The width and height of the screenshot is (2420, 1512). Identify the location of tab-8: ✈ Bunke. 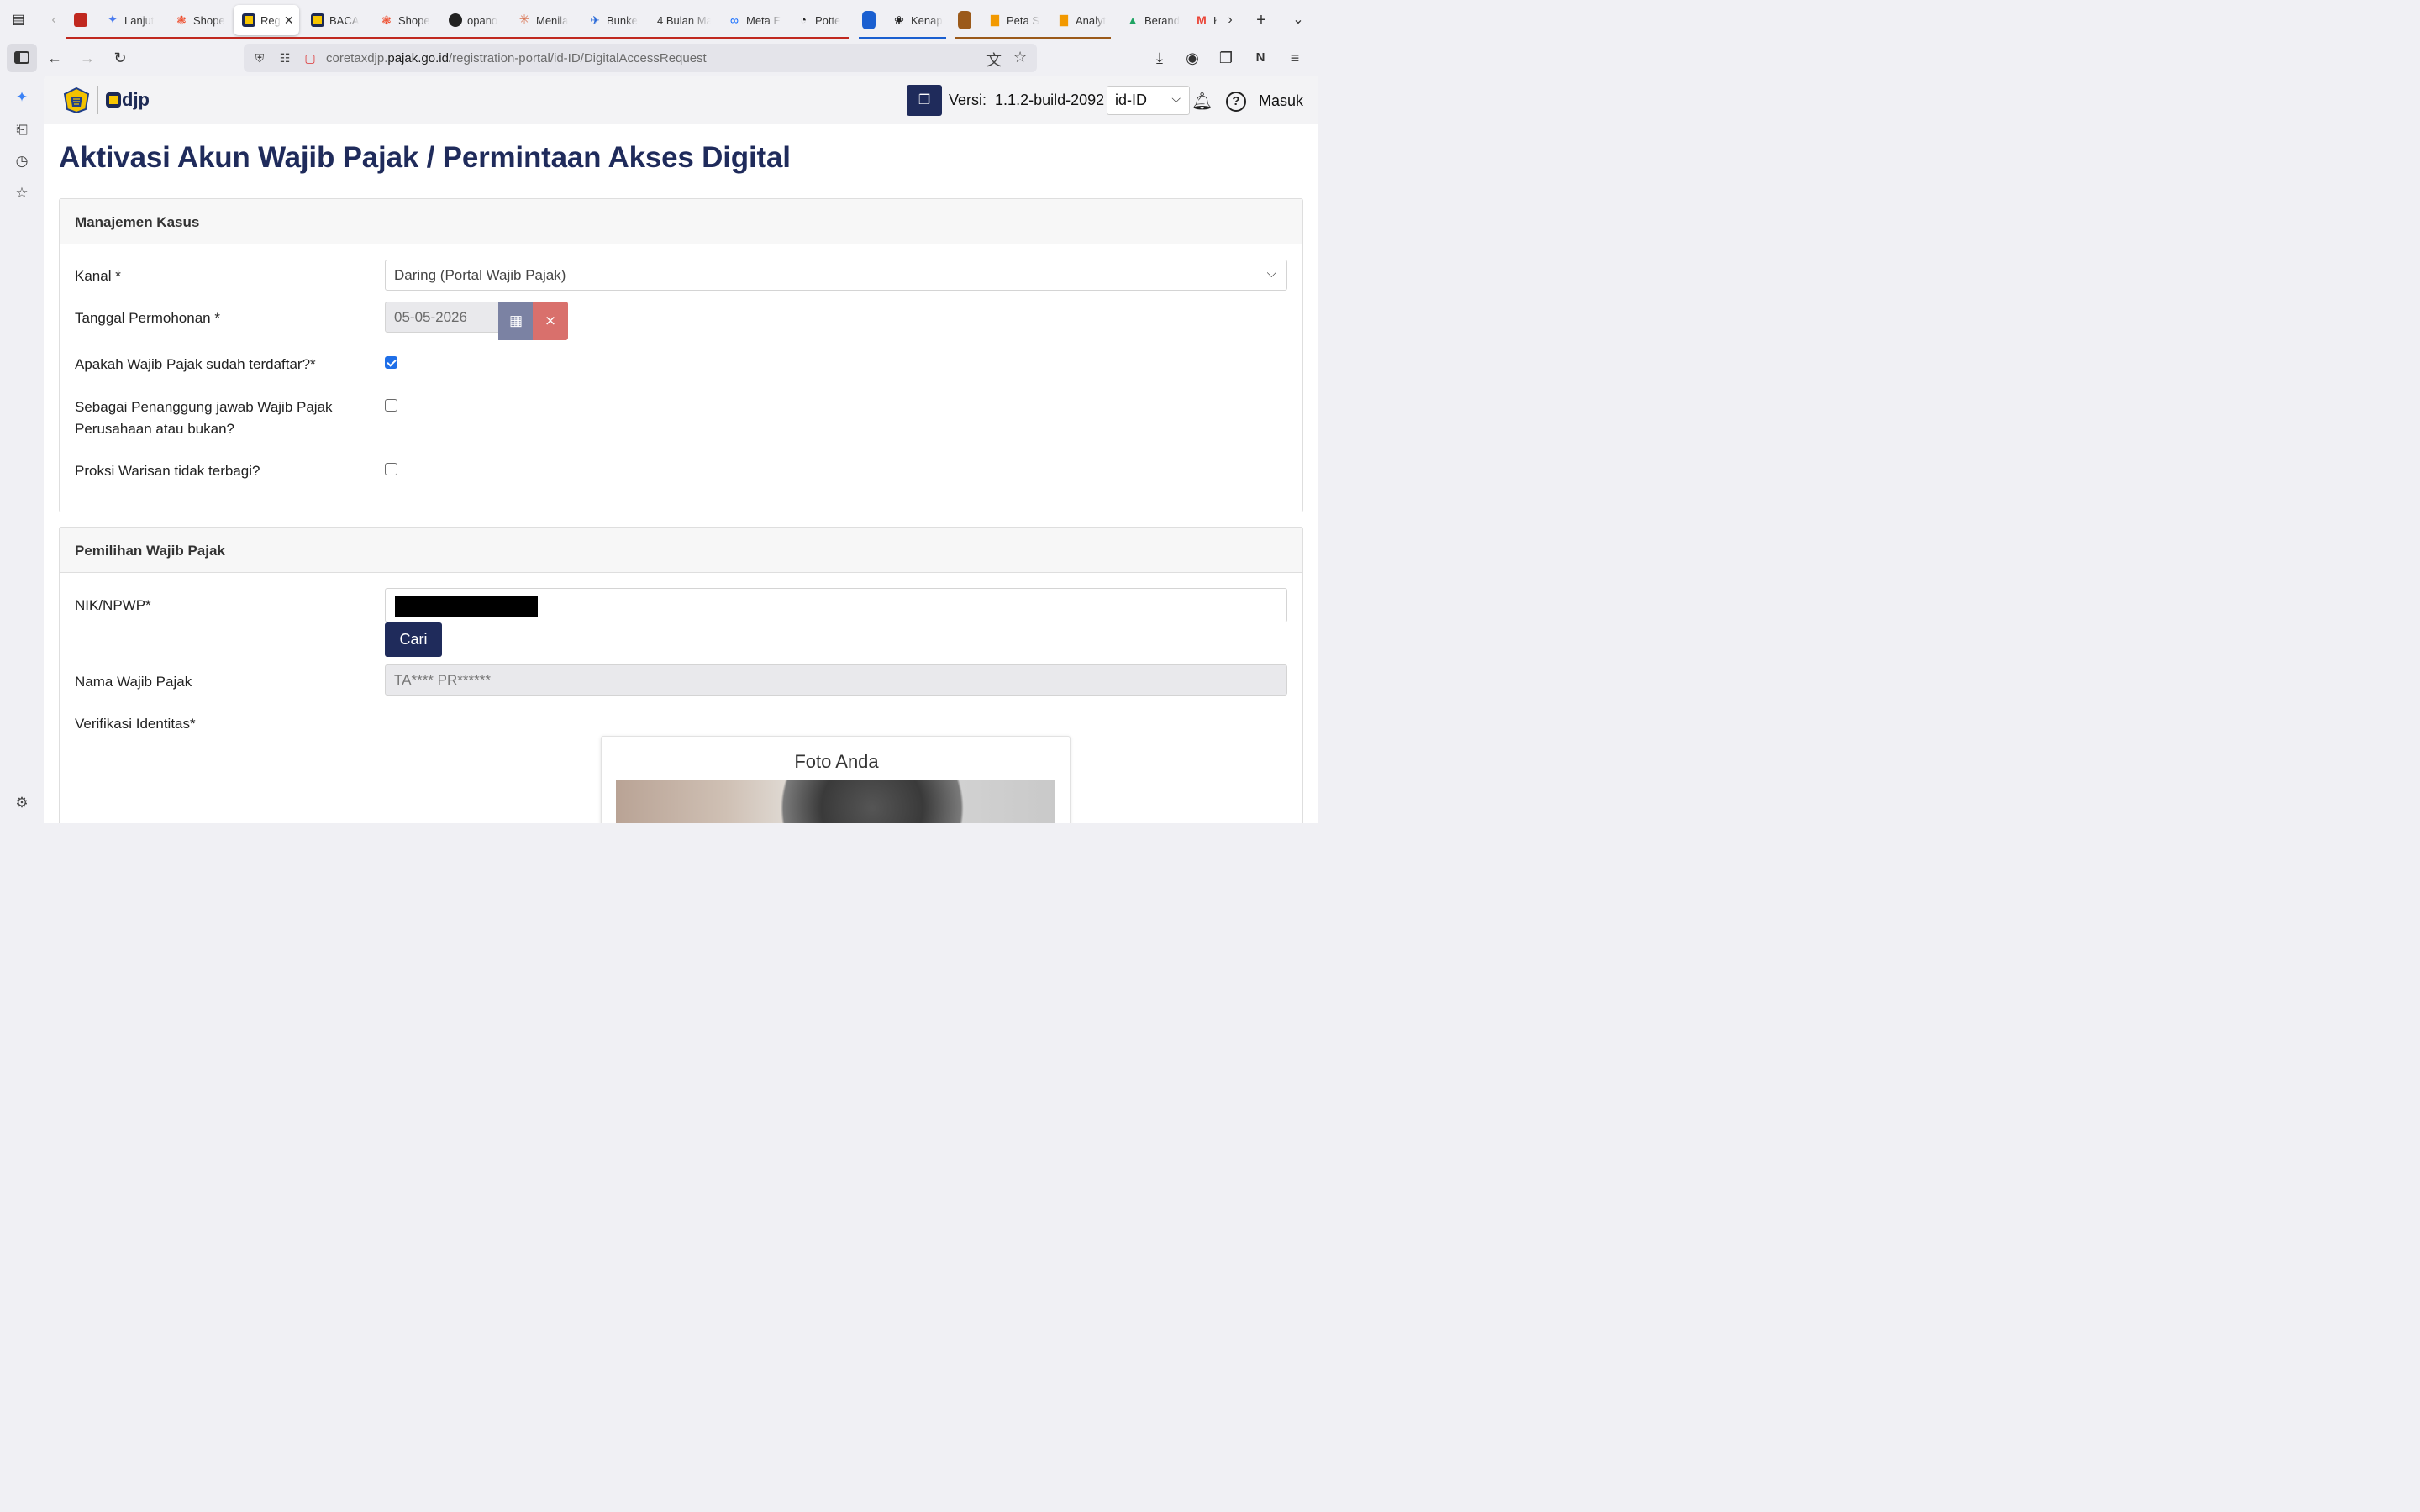
(611, 20).